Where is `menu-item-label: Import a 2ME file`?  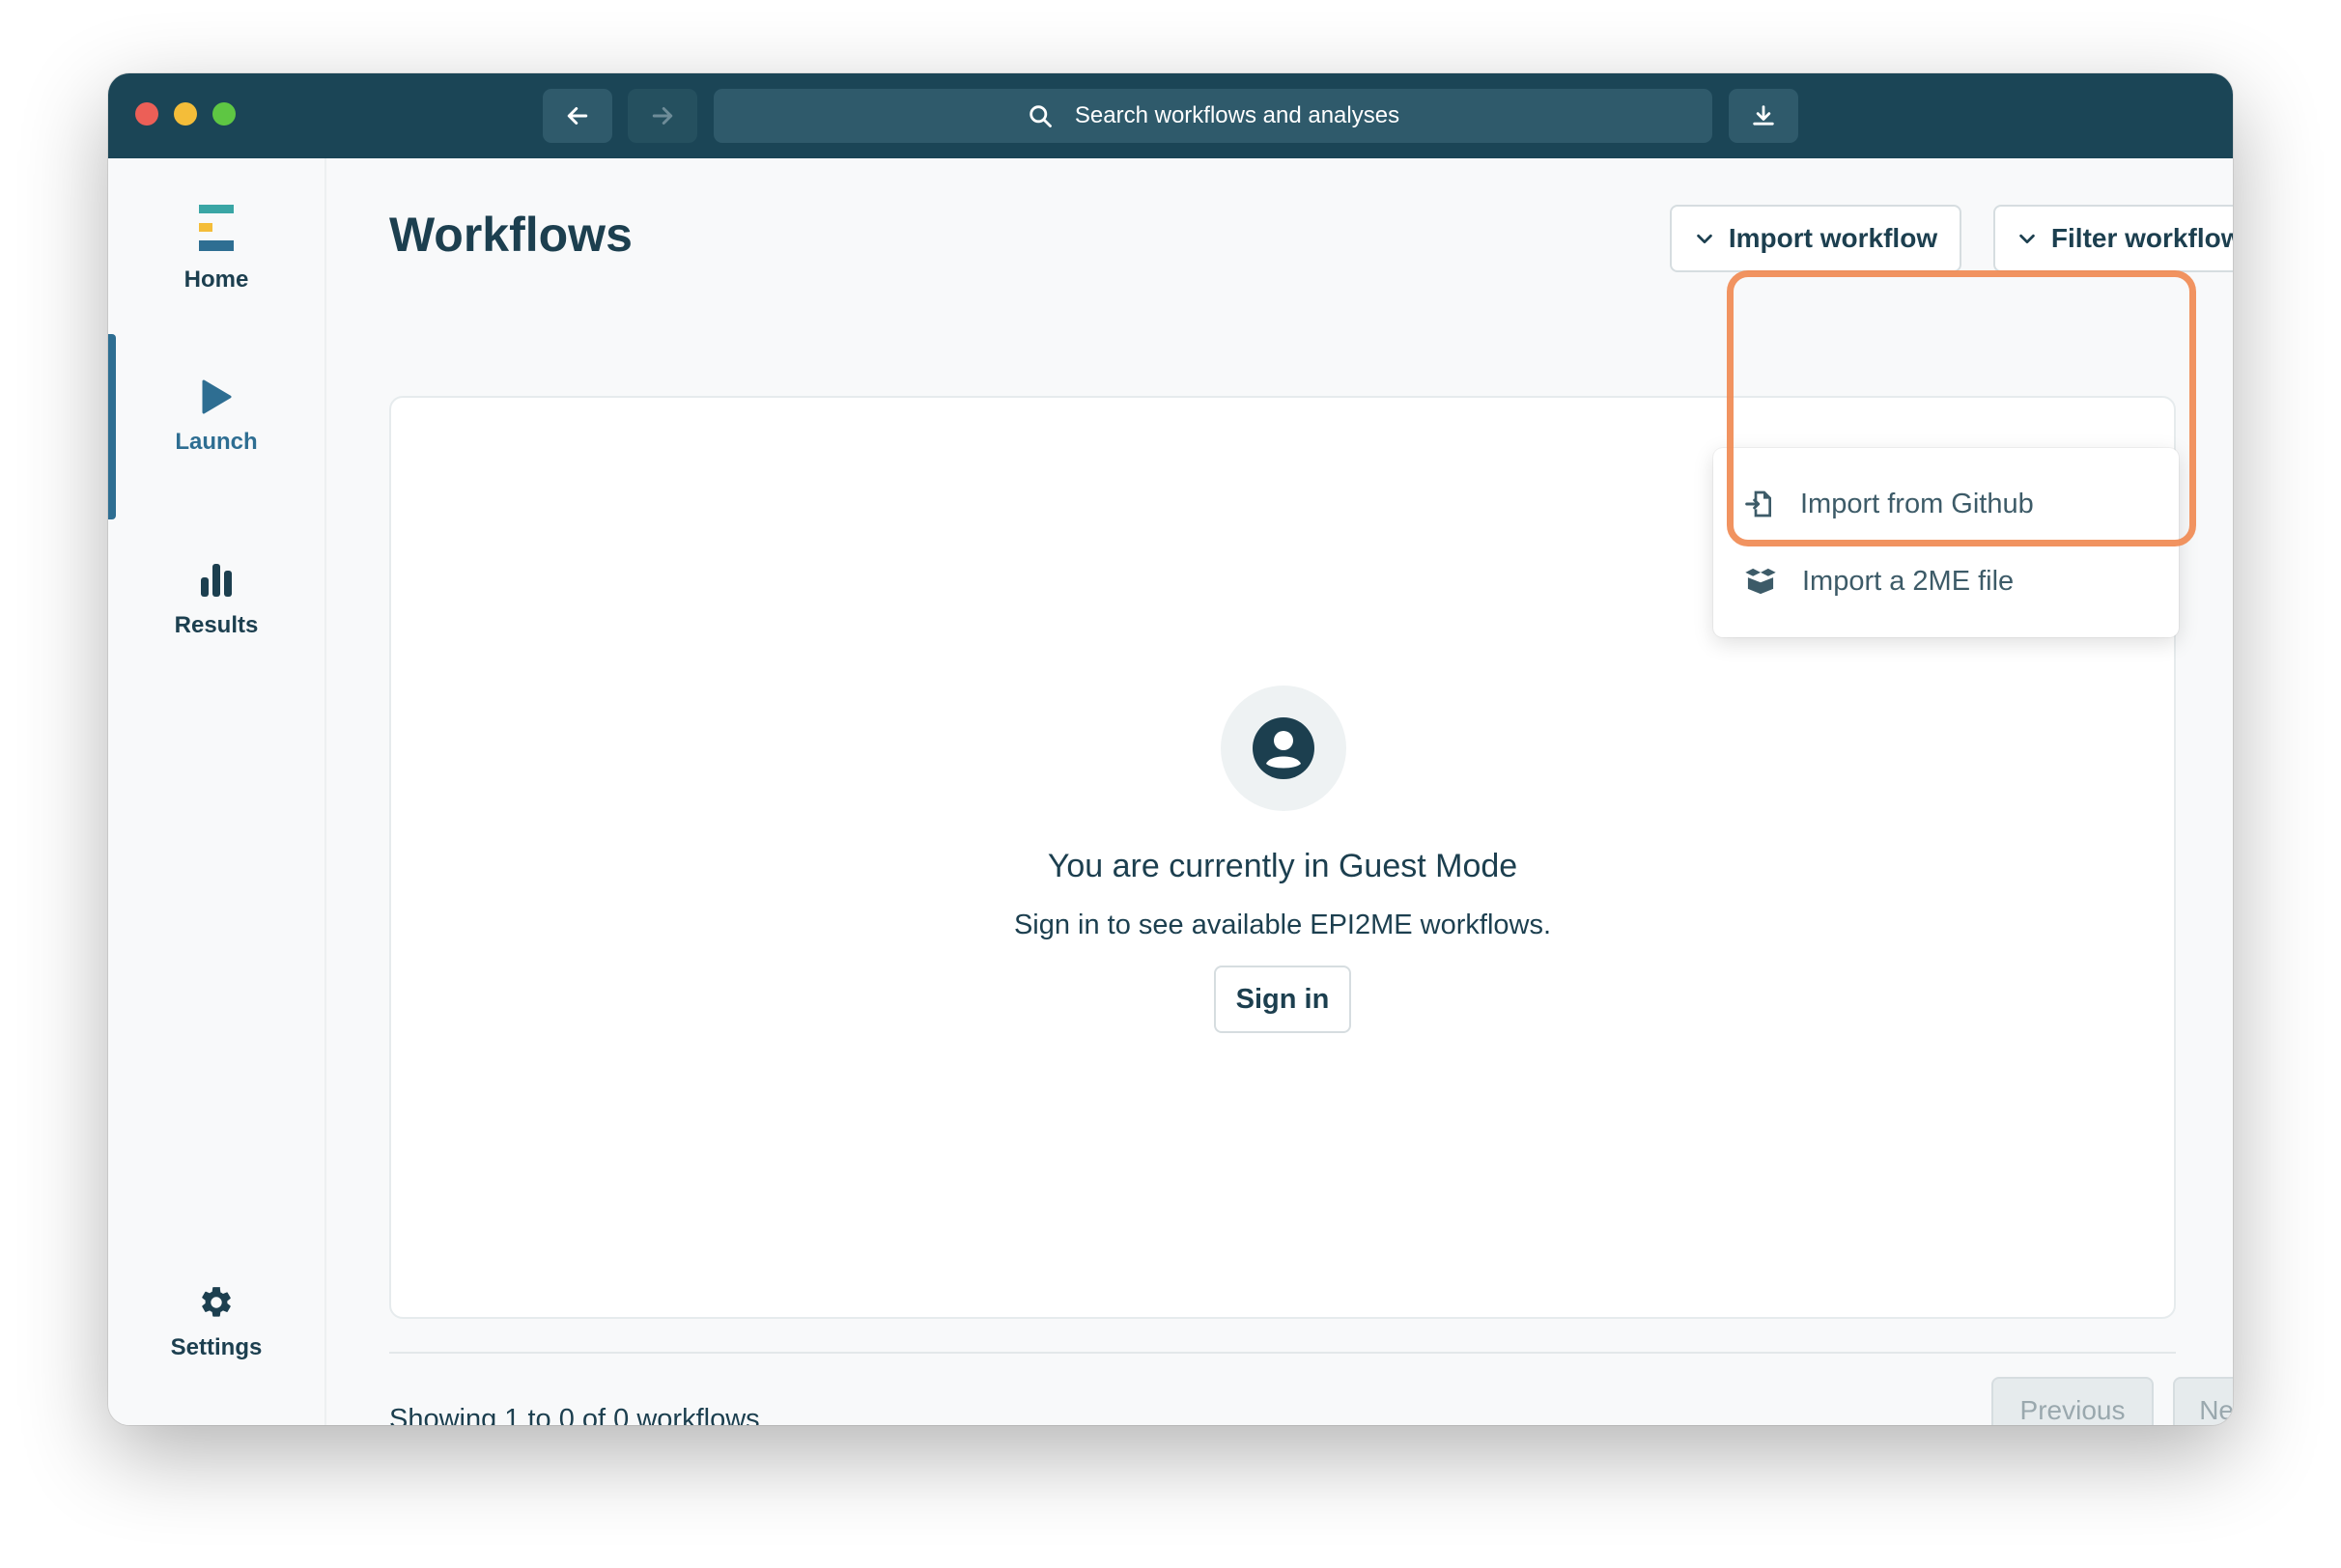 menu-item-label: Import a 2ME file is located at coordinates (1909, 581).